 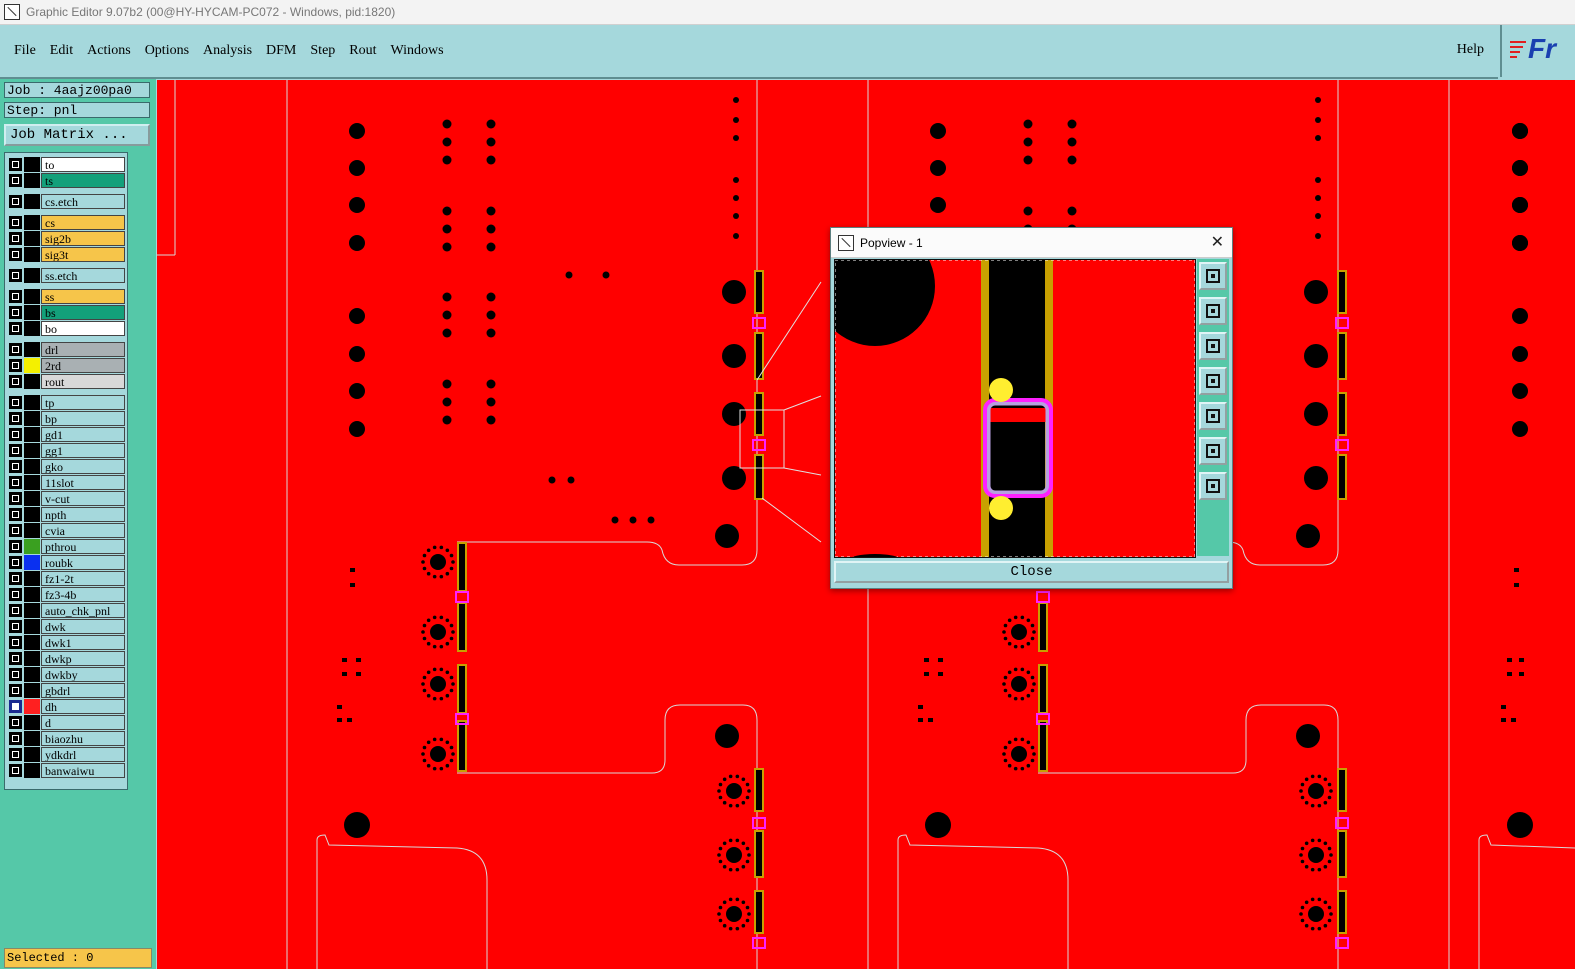 I want to click on layer-row-rout: rout, so click(x=66, y=381).